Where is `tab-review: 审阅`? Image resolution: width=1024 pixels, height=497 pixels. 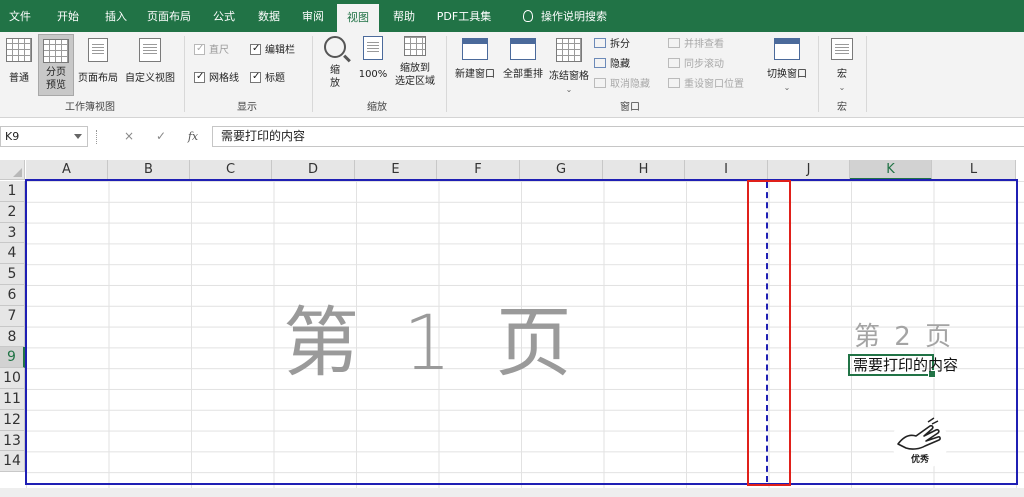
tab-review: 审阅 is located at coordinates (313, 16).